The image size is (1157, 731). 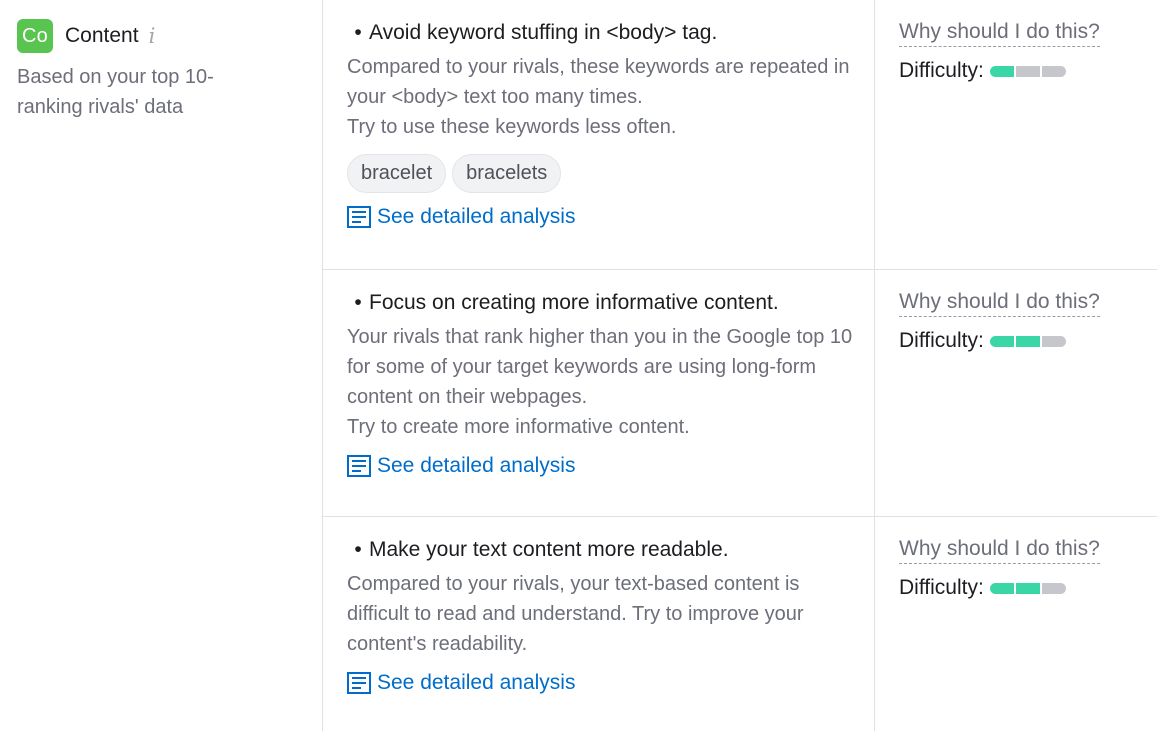 I want to click on description-line: Try to use these keywords less often., so click(x=512, y=127).